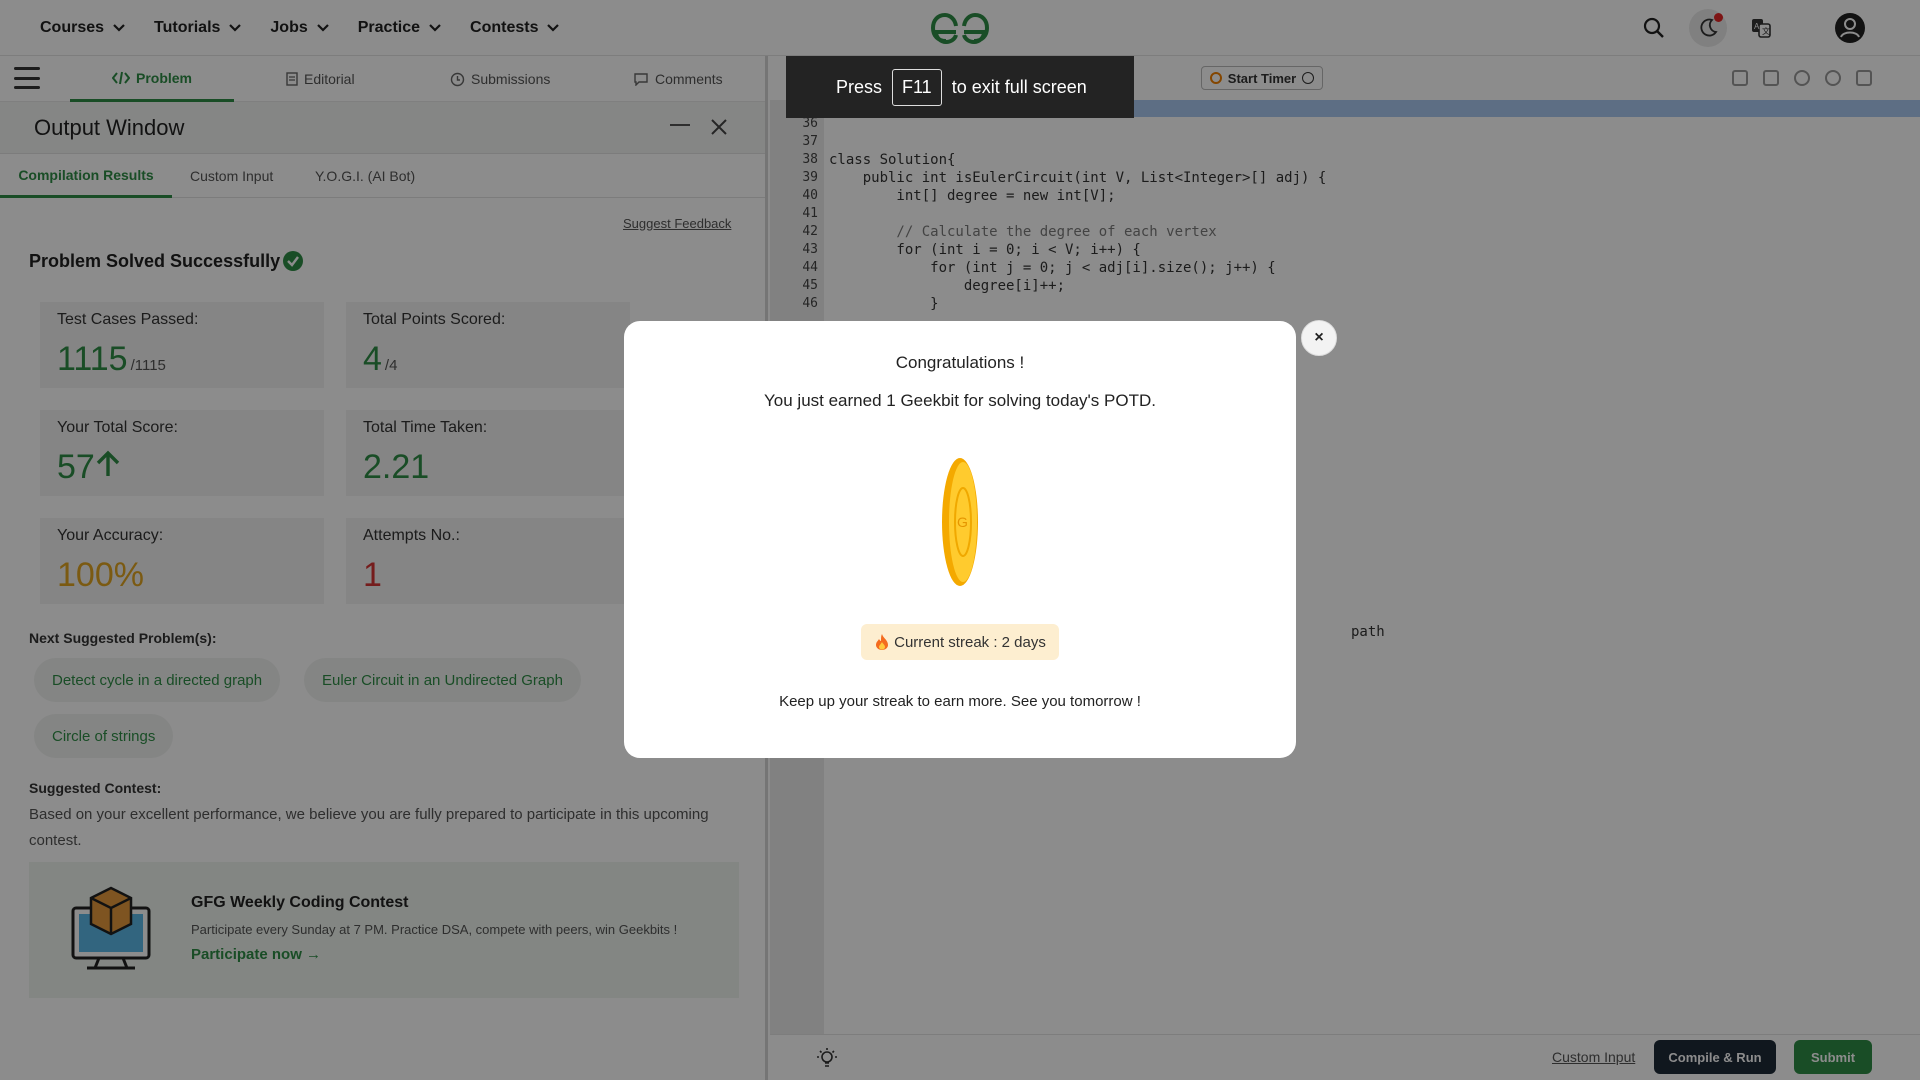 This screenshot has height=1080, width=1920. What do you see at coordinates (859, 86) in the screenshot?
I see `toast-press-text: Press` at bounding box center [859, 86].